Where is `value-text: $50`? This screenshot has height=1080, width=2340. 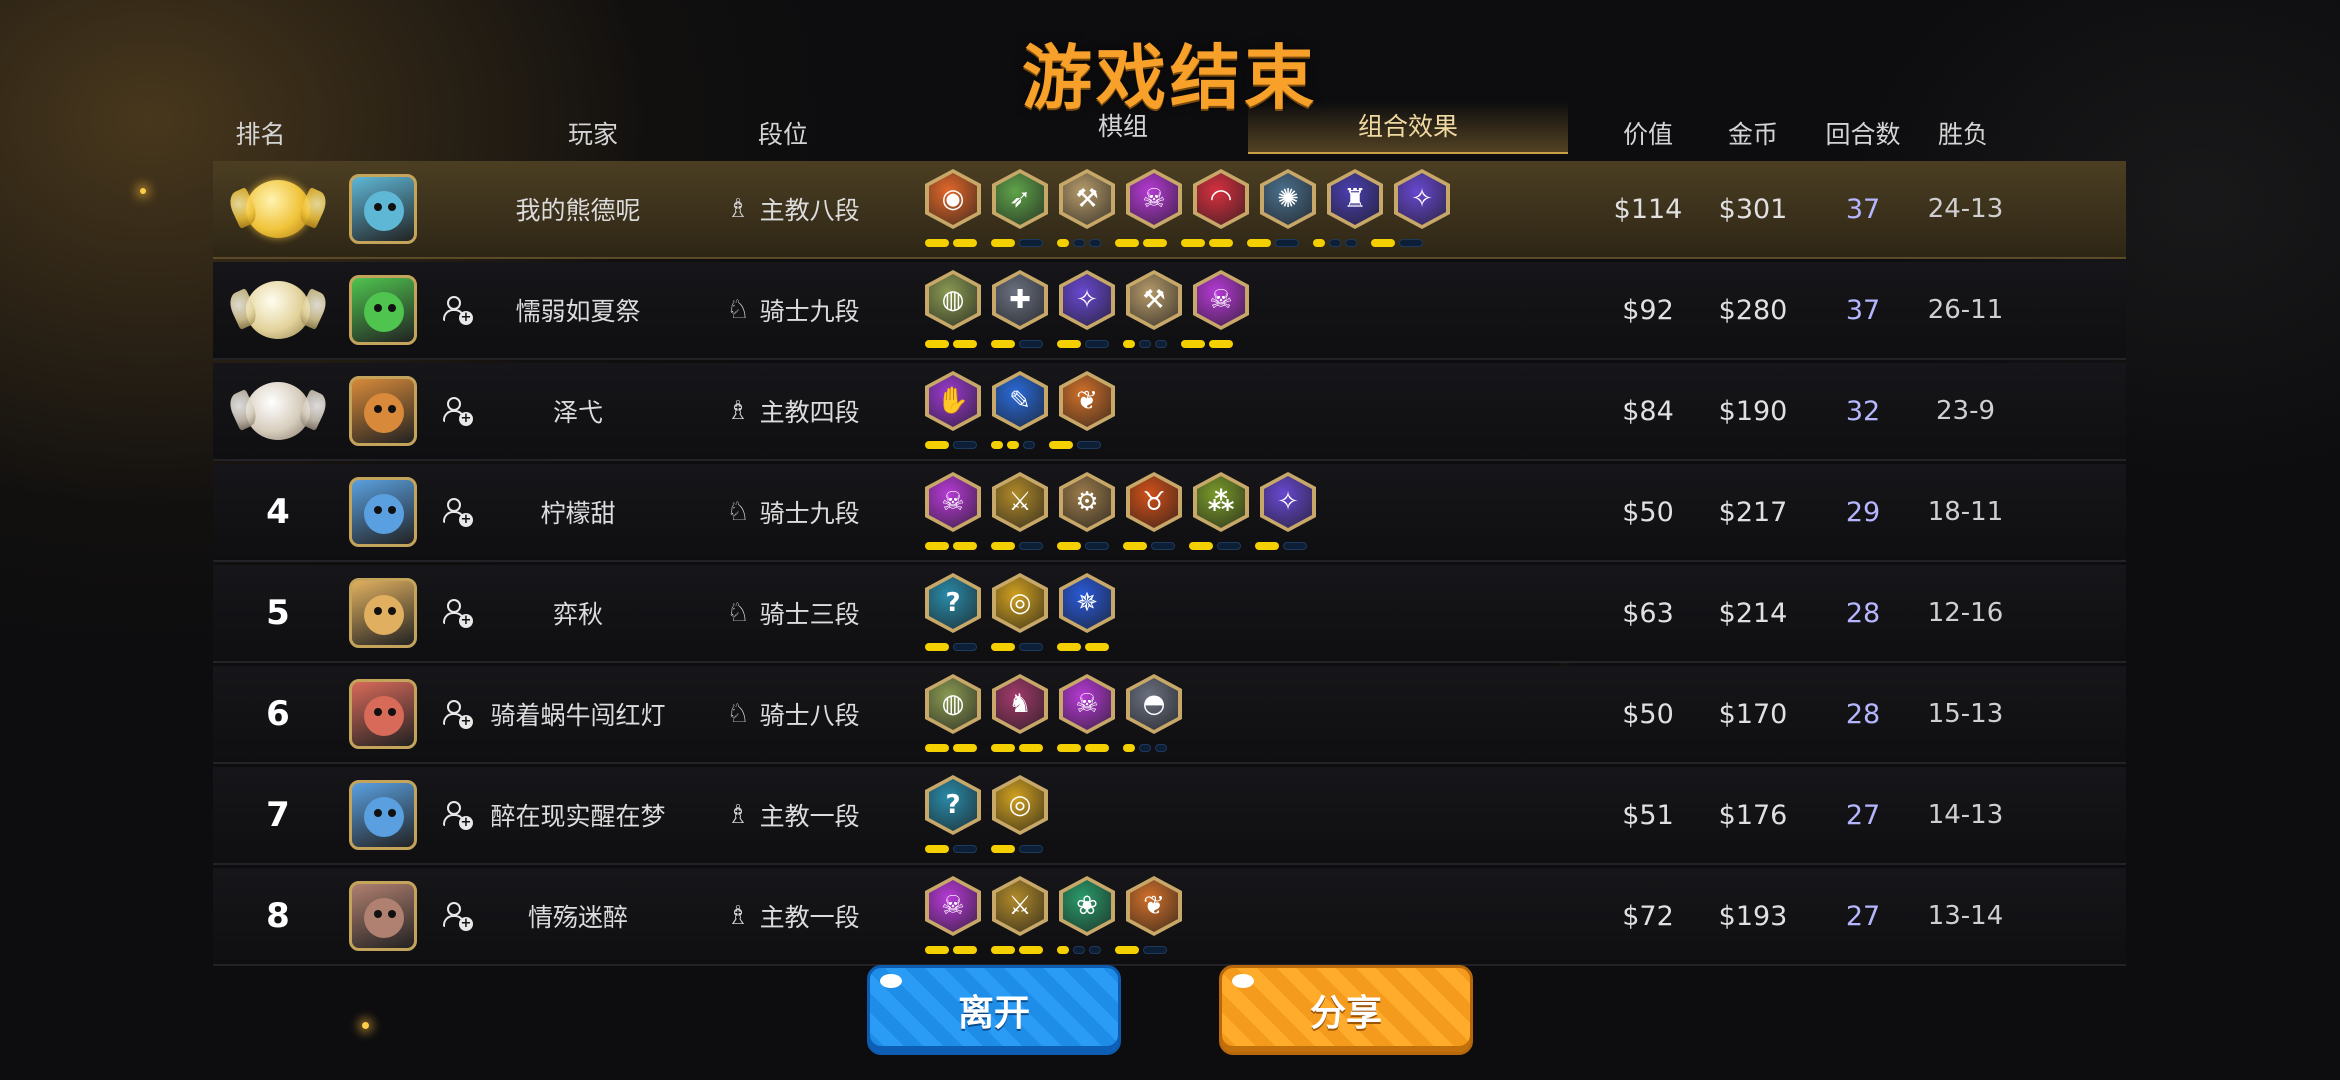 value-text: $50 is located at coordinates (1648, 714).